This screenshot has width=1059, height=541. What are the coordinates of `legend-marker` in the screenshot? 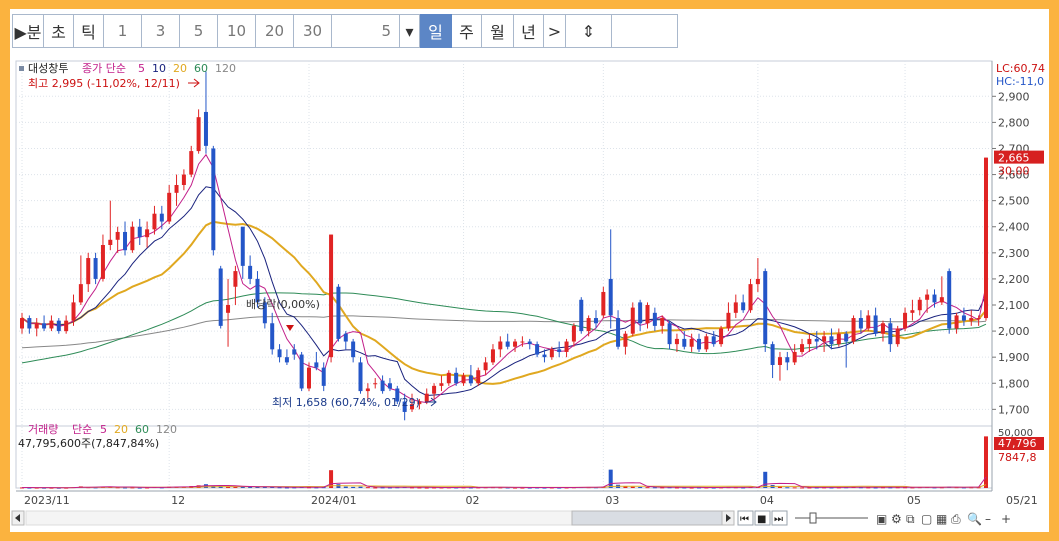 It's located at (21, 68).